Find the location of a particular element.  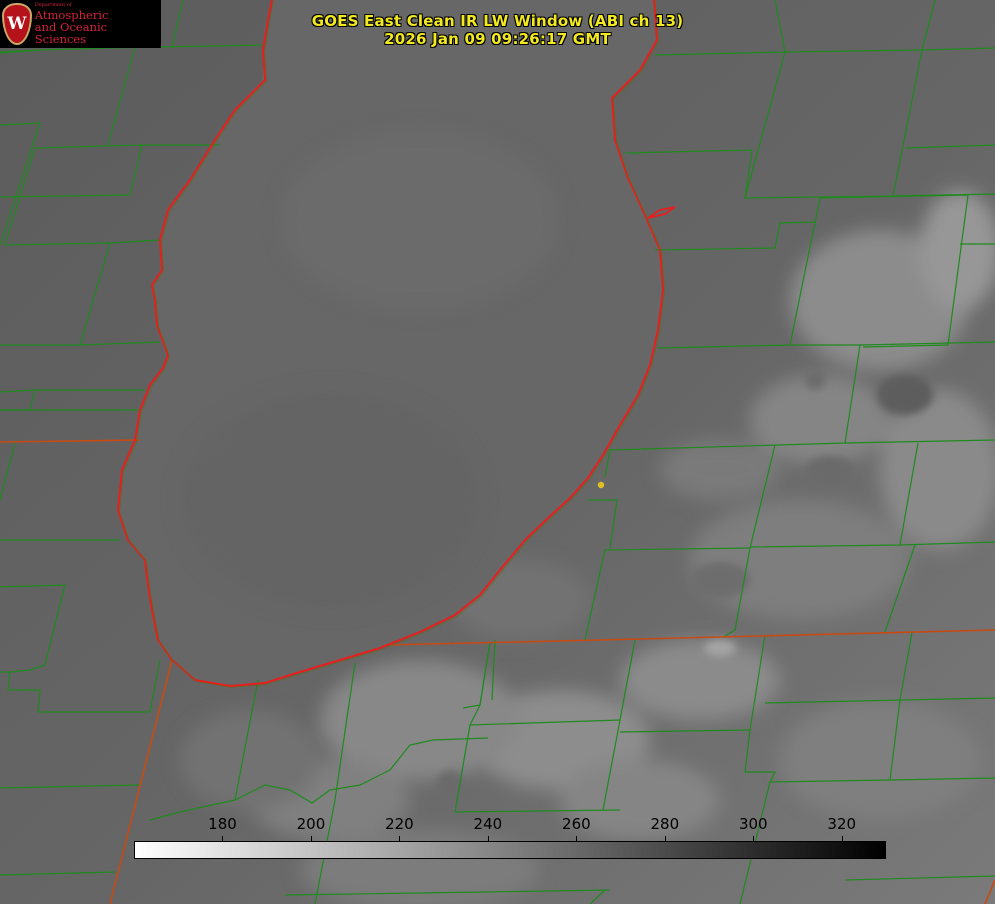

image-timestamp: 2026 Jan 09 09:26:17 GMT is located at coordinates (497, 39).